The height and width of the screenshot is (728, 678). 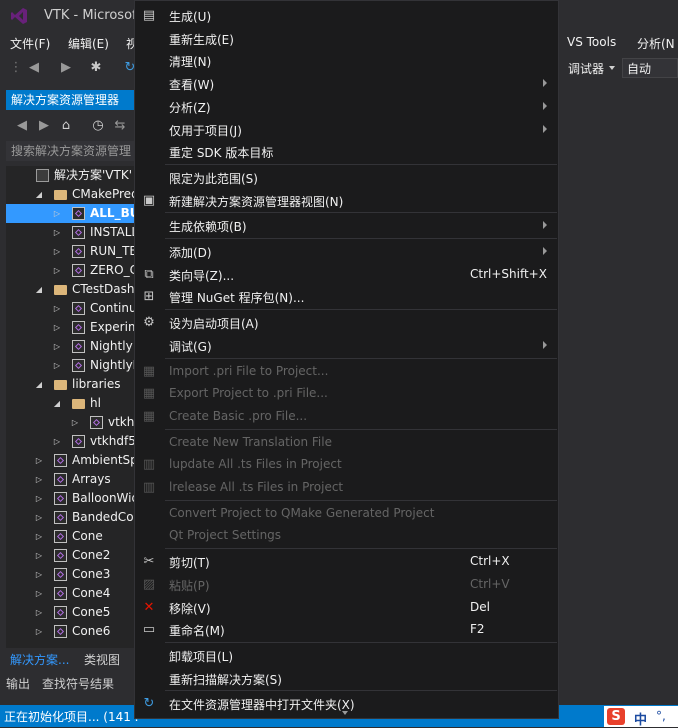 I want to click on menu-item: 重新扫描解决方案(S), so click(x=346, y=678).